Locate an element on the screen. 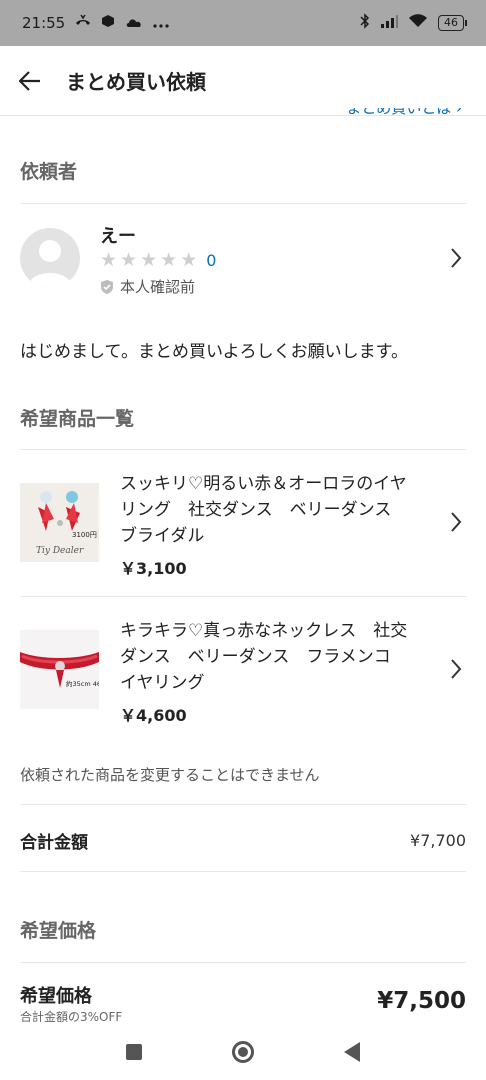 Image resolution: width=486 pixels, height=1080 pixels. total-value: ¥7,700 is located at coordinates (438, 840).